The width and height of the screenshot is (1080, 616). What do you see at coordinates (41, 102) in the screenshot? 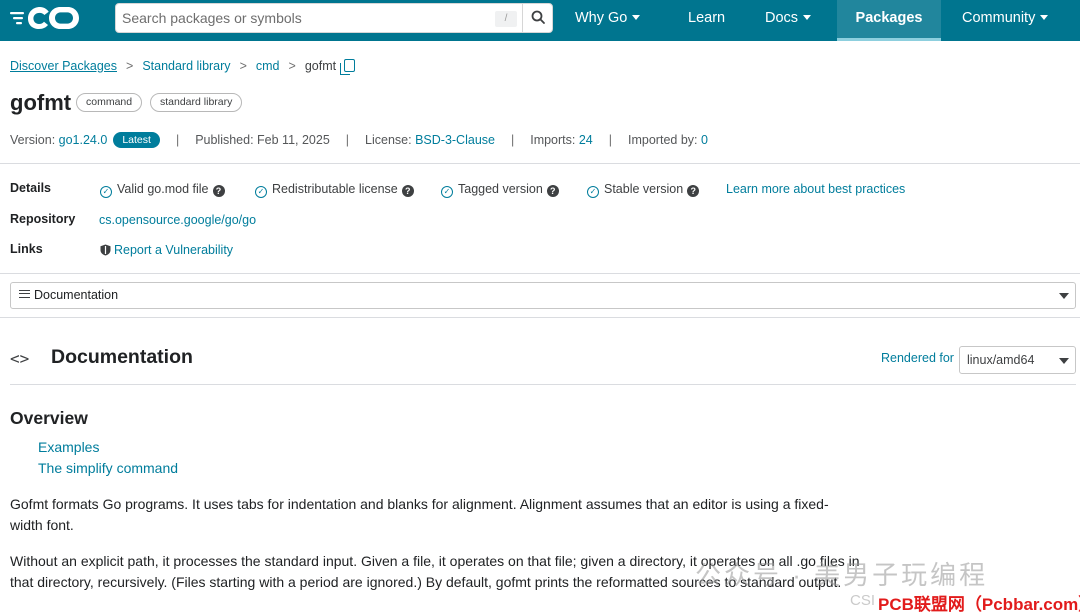
I see `page-title: gofmt` at bounding box center [41, 102].